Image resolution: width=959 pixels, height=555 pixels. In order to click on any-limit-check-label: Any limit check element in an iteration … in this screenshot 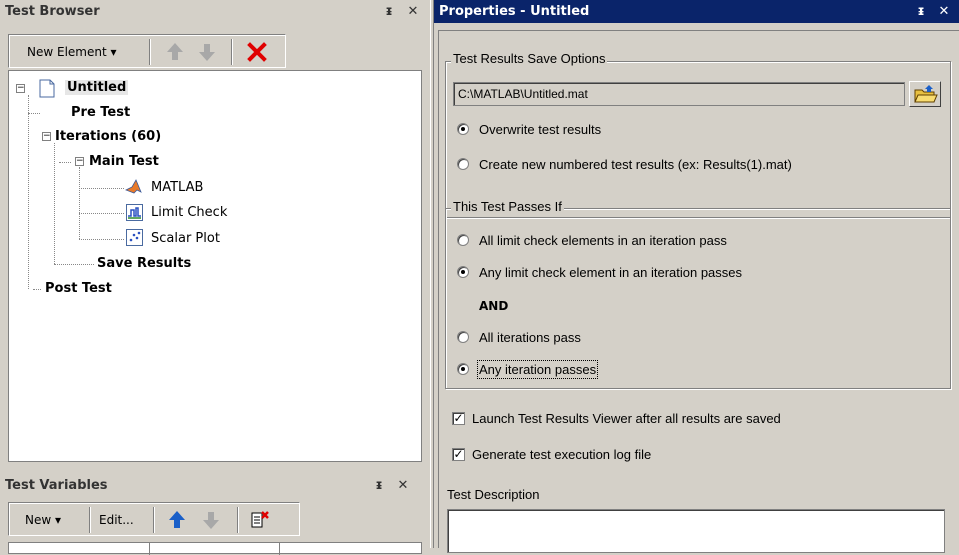, I will do `click(610, 272)`.